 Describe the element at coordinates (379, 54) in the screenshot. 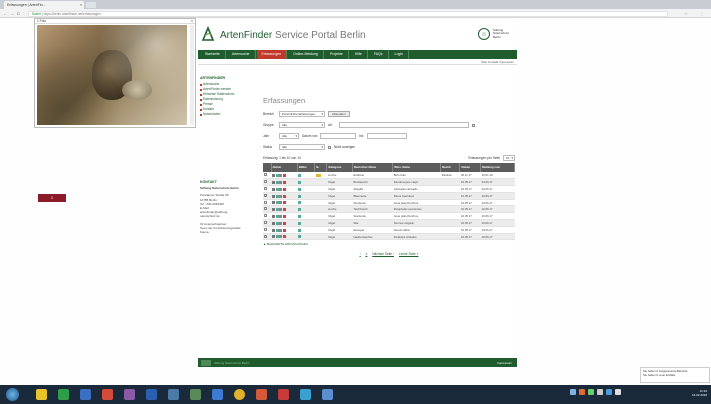

I see `nav-item-faqs: FAQs` at that location.